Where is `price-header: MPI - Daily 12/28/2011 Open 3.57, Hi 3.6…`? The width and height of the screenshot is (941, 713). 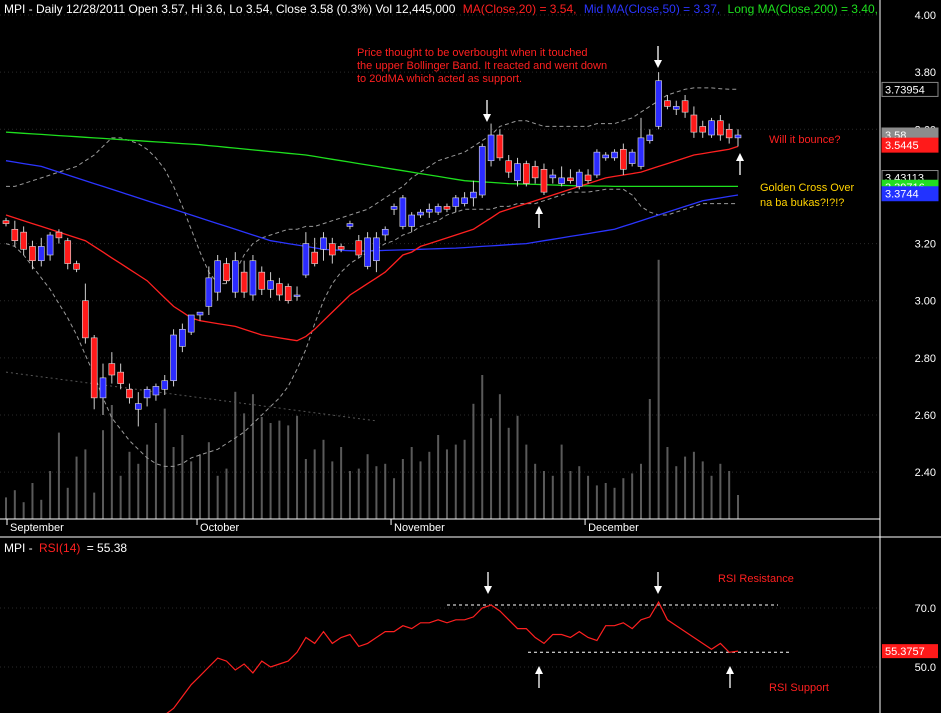 price-header: MPI - Daily 12/28/2011 Open 3.57, Hi 3.6… is located at coordinates (441, 9).